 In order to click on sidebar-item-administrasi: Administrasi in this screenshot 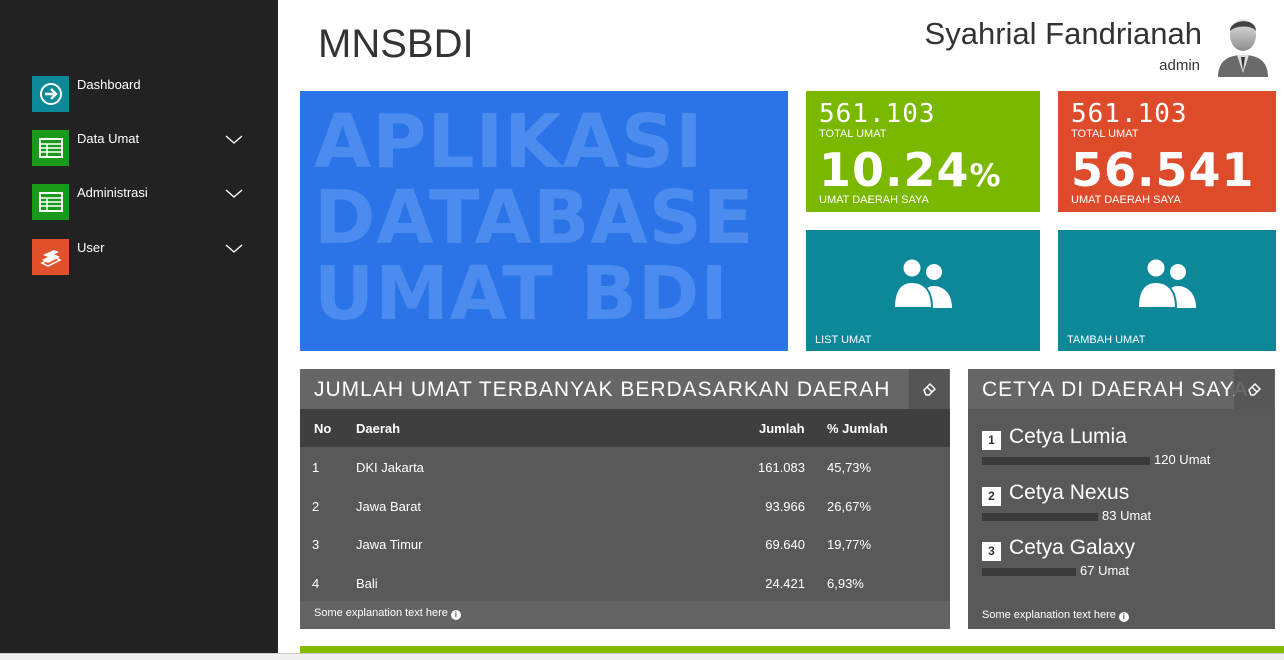, I will do `click(142, 204)`.